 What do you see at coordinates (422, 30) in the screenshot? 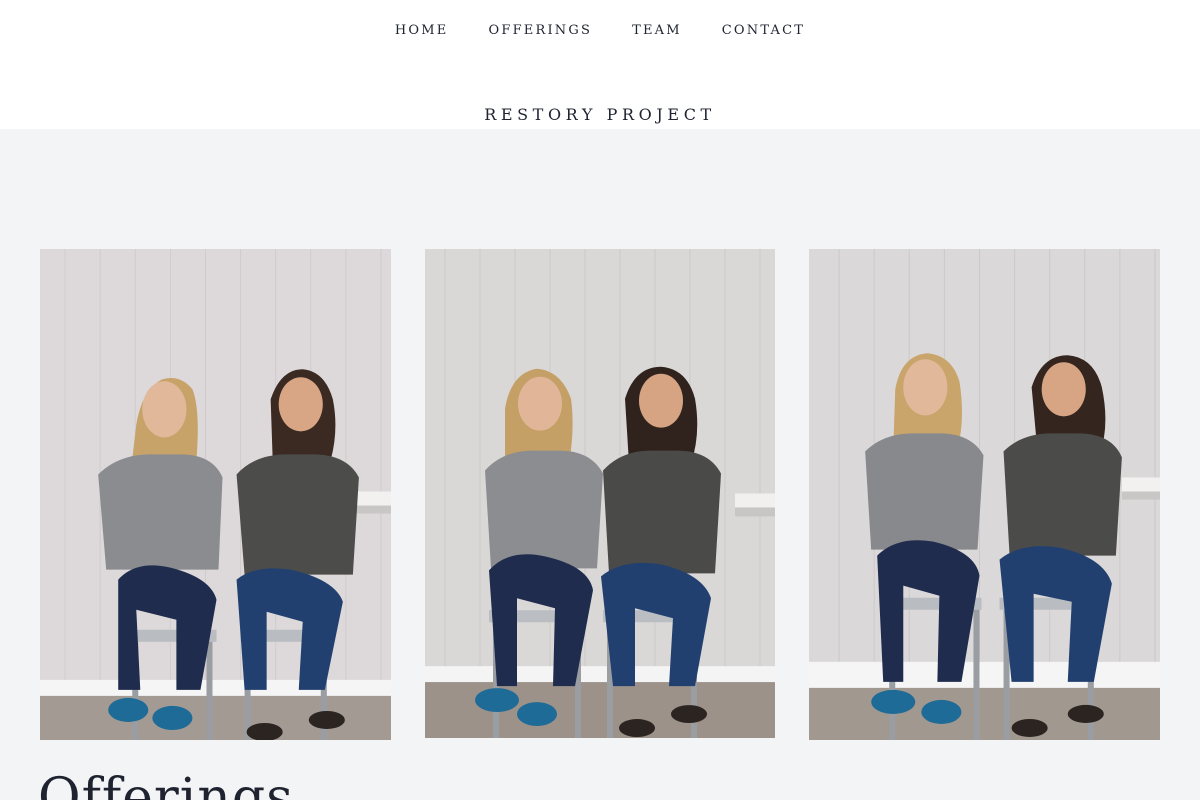
I see `nav-link-home: HOME` at bounding box center [422, 30].